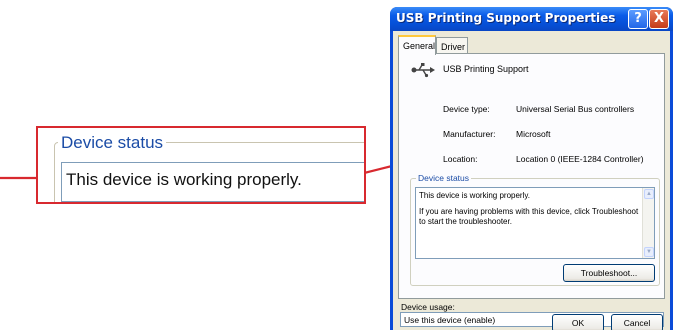  I want to click on device-status-legend: Device status, so click(444, 178).